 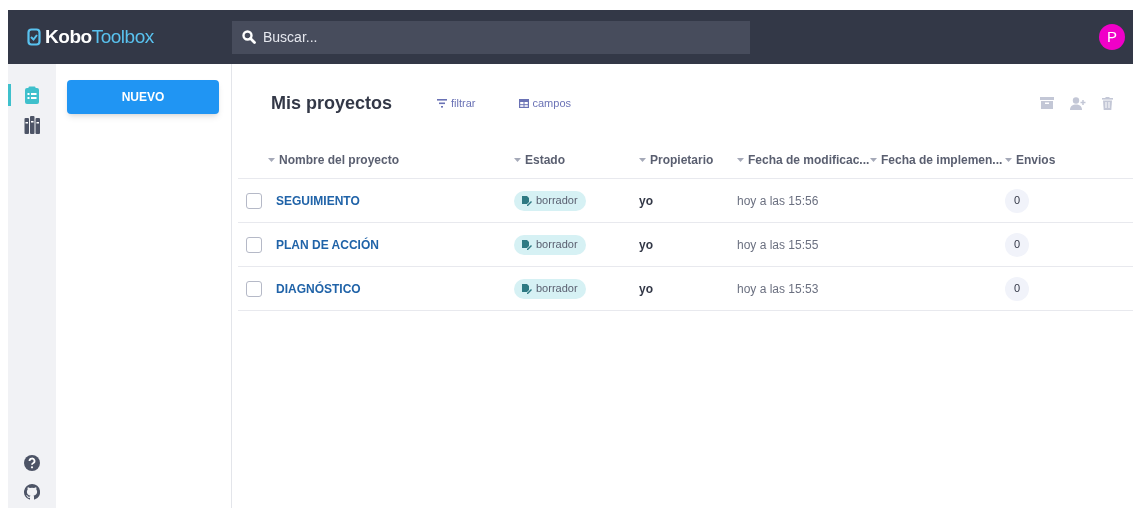 I want to click on logo: KoboToolbox, so click(x=99, y=37).